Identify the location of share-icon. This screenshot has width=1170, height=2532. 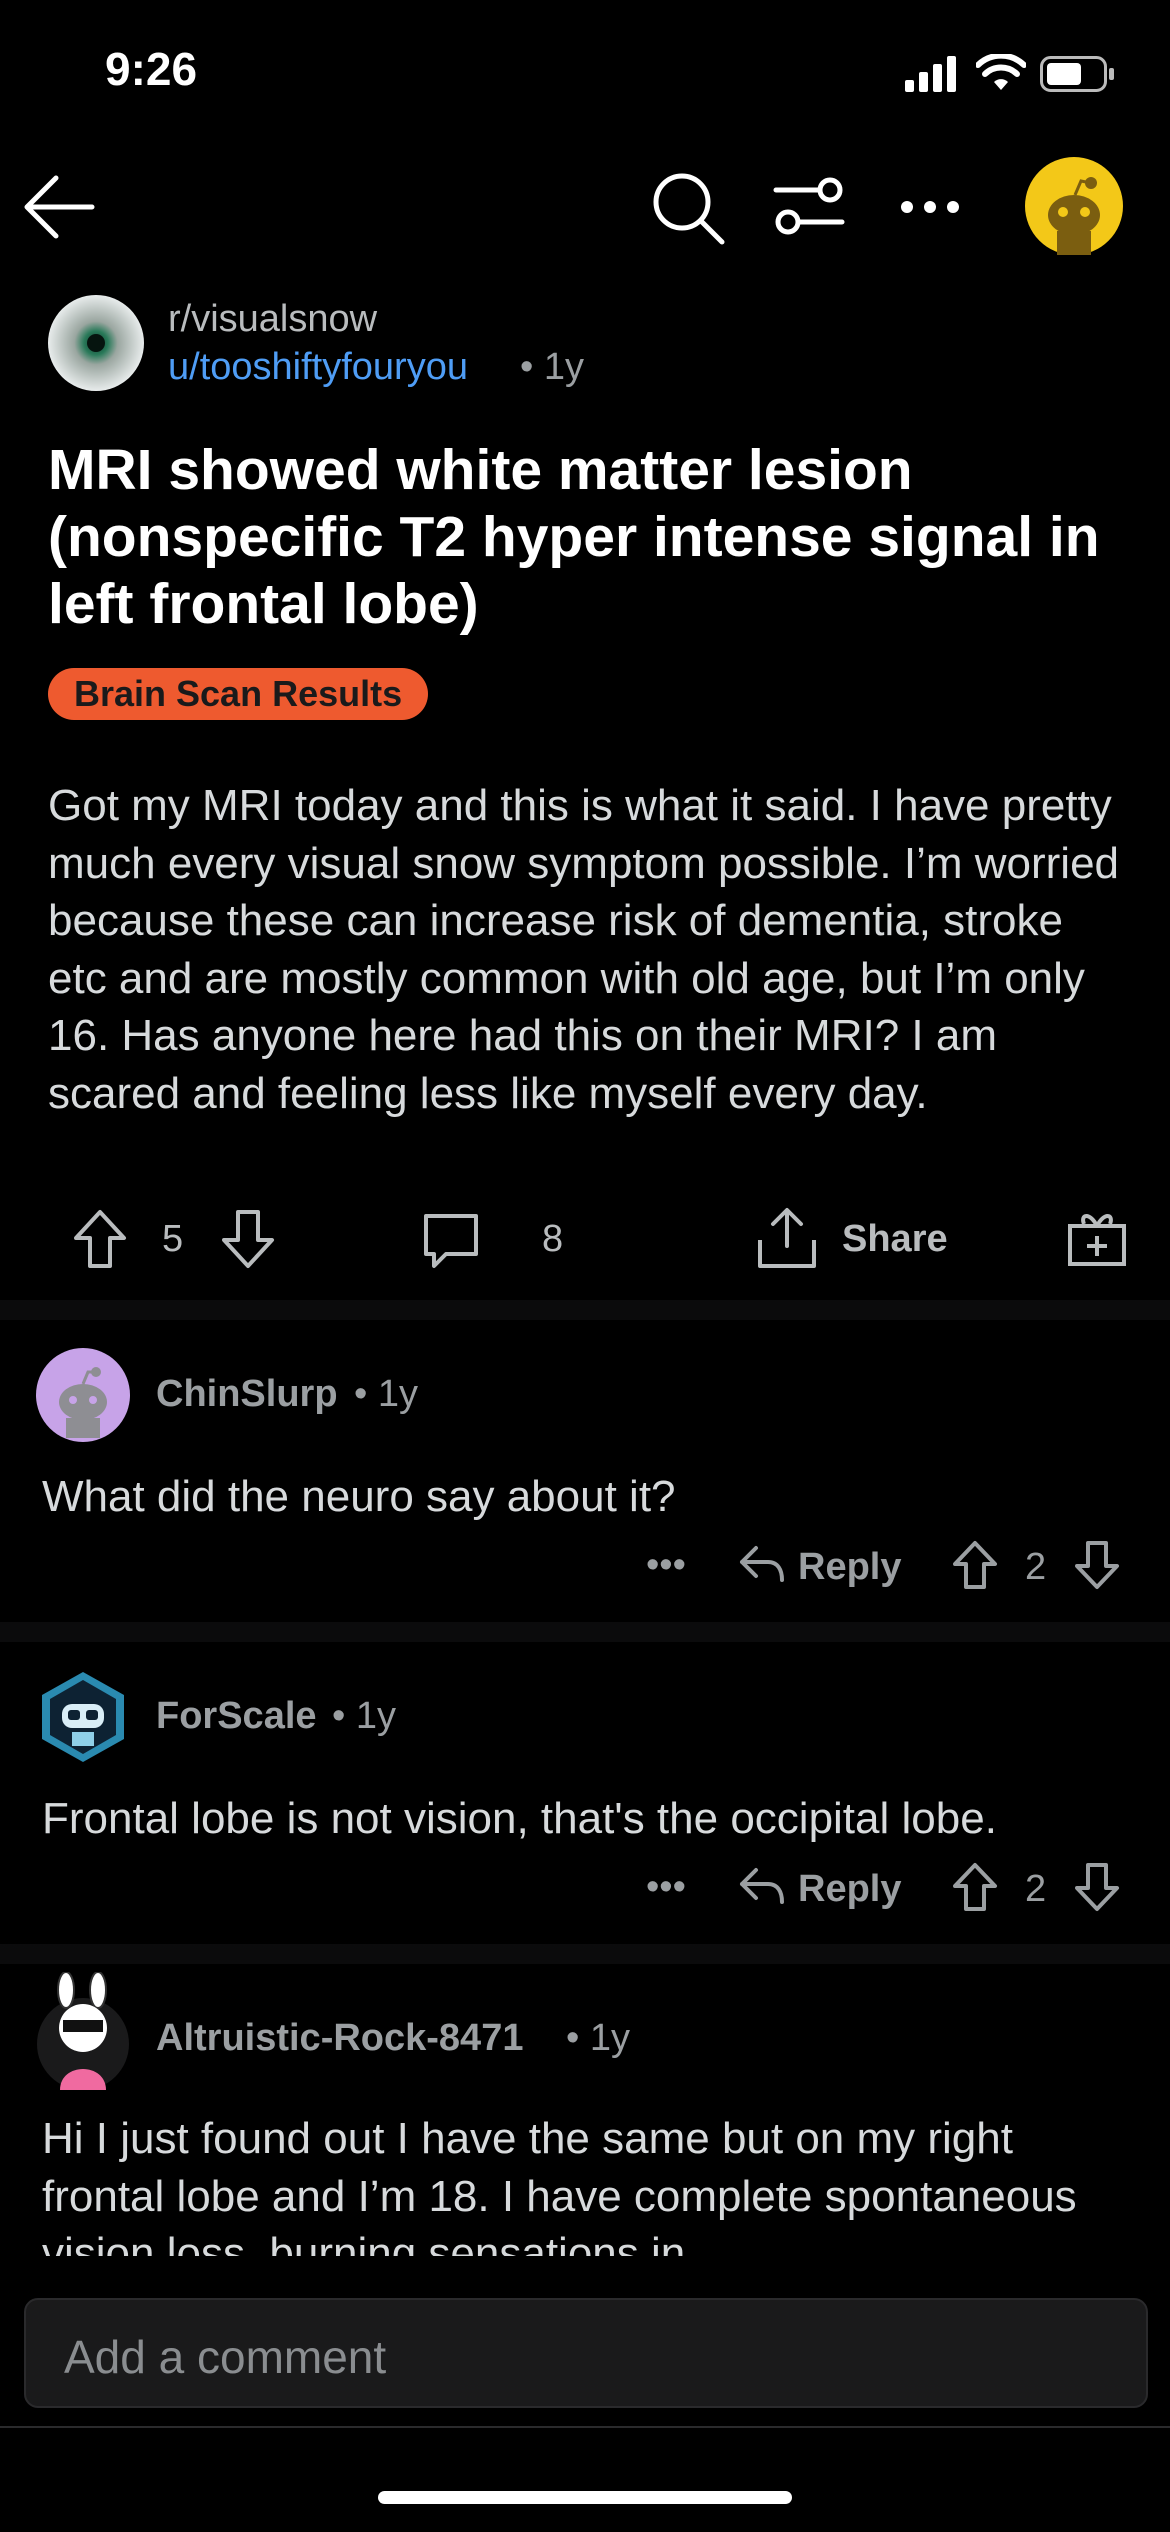
(787, 1238).